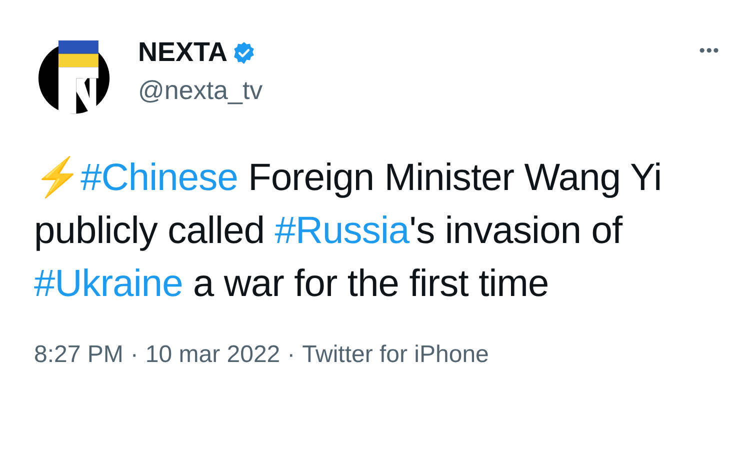 This screenshot has height=454, width=750. What do you see at coordinates (709, 50) in the screenshot?
I see `more-options-button: •••` at bounding box center [709, 50].